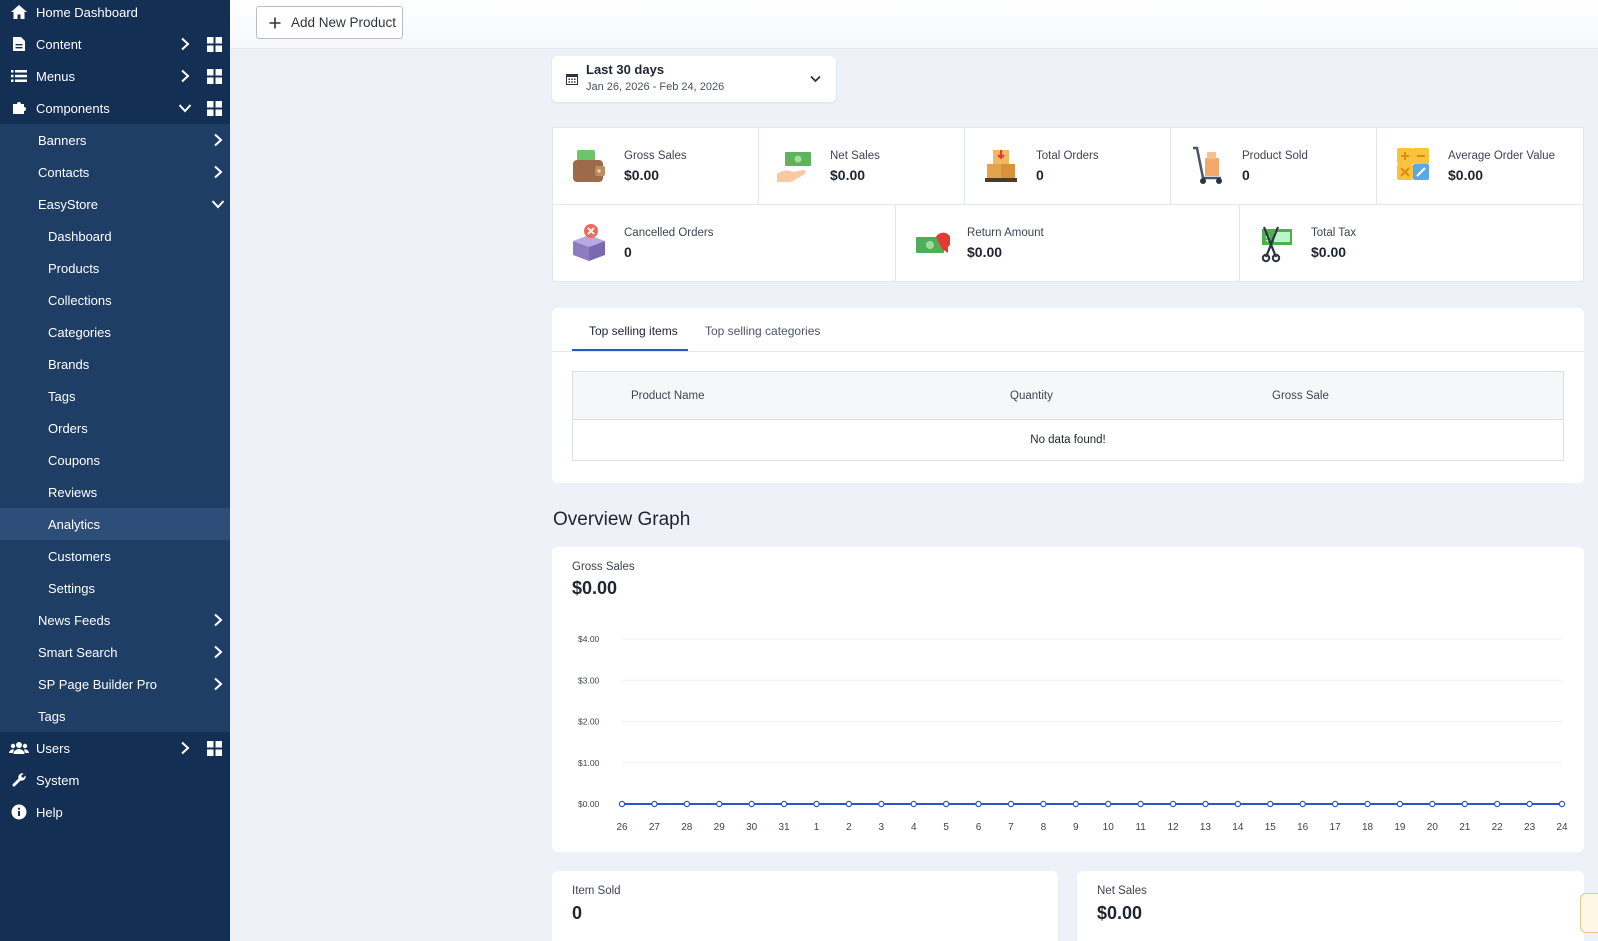 This screenshot has height=941, width=1598. I want to click on sidebar-item-label: Content, so click(59, 44).